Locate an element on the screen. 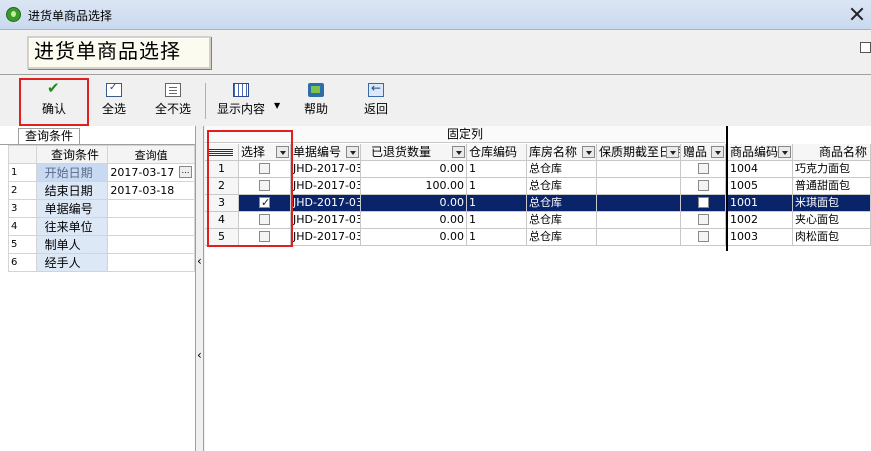 This screenshot has height=451, width=871. select-all-label: 全选 is located at coordinates (113, 109).